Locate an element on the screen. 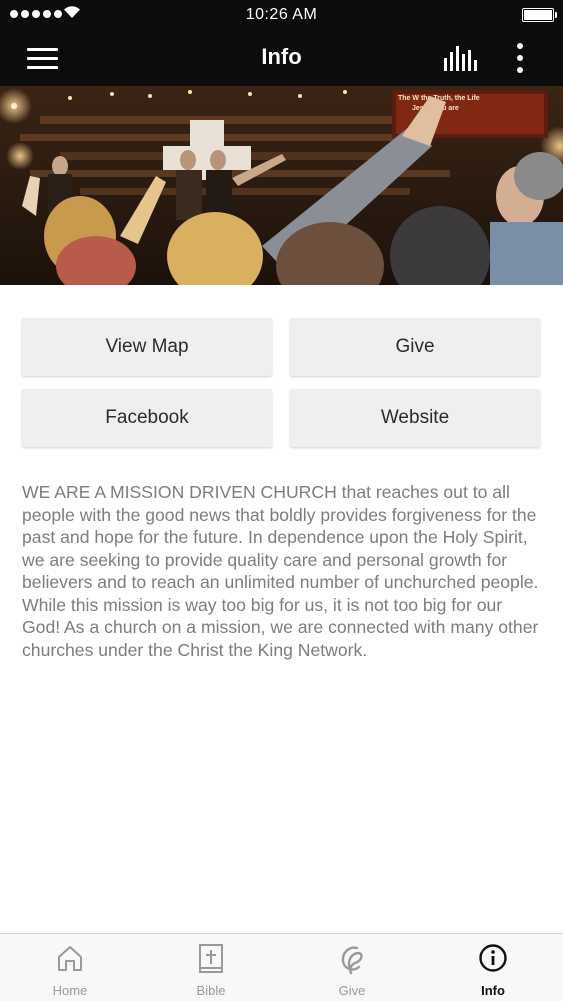 The height and width of the screenshot is (1001, 563). battery-icon is located at coordinates (539, 15).